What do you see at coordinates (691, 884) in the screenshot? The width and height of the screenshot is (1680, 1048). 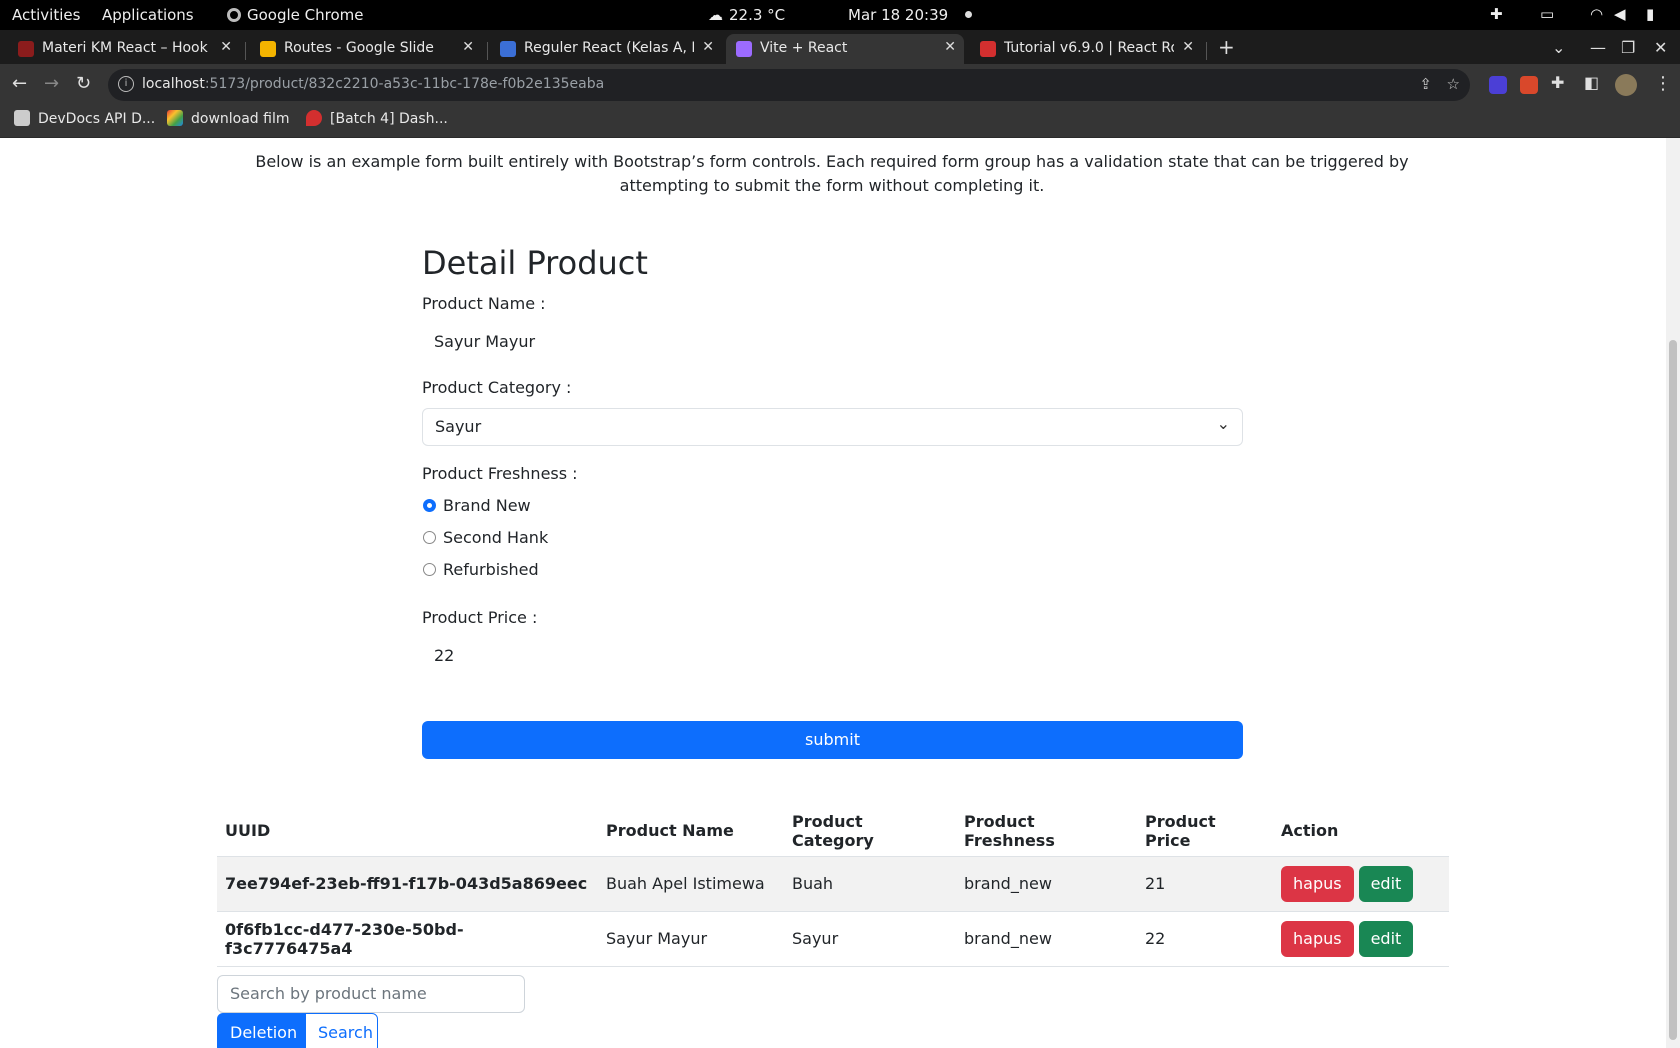 I see `cell-product-name: Buah Apel Istimewa` at bounding box center [691, 884].